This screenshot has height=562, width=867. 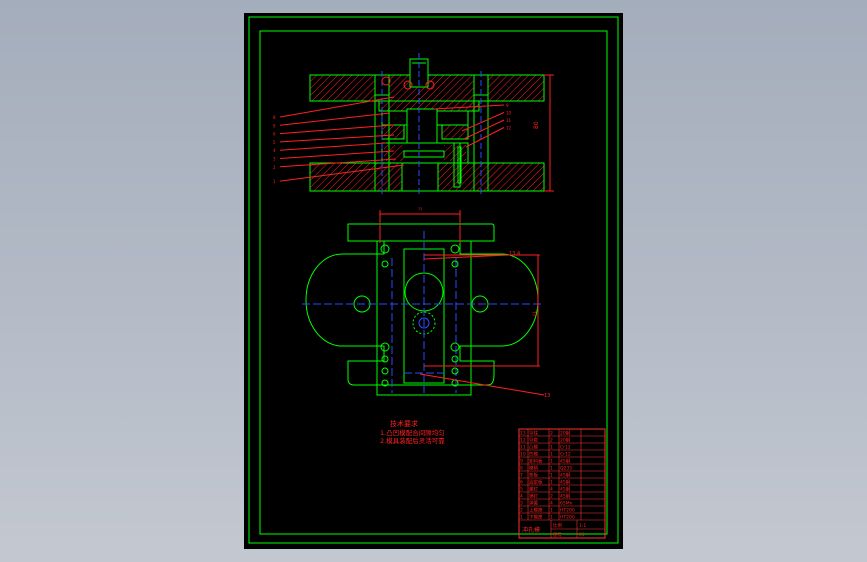 What do you see at coordinates (509, 120) in the screenshot?
I see `part-label-right: 11` at bounding box center [509, 120].